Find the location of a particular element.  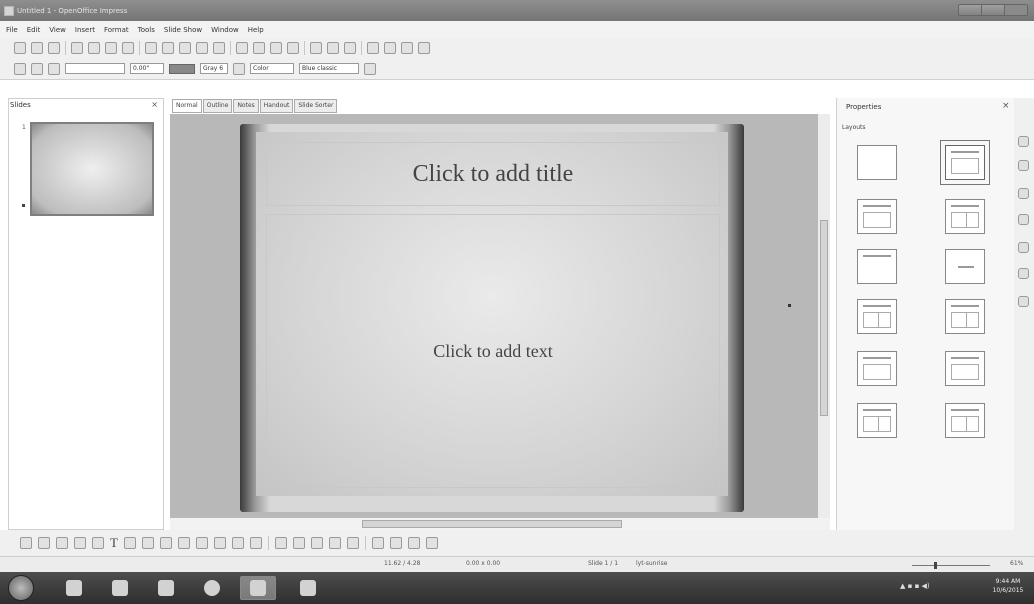

layout-title-2-content-over is located at coordinates (965, 368).